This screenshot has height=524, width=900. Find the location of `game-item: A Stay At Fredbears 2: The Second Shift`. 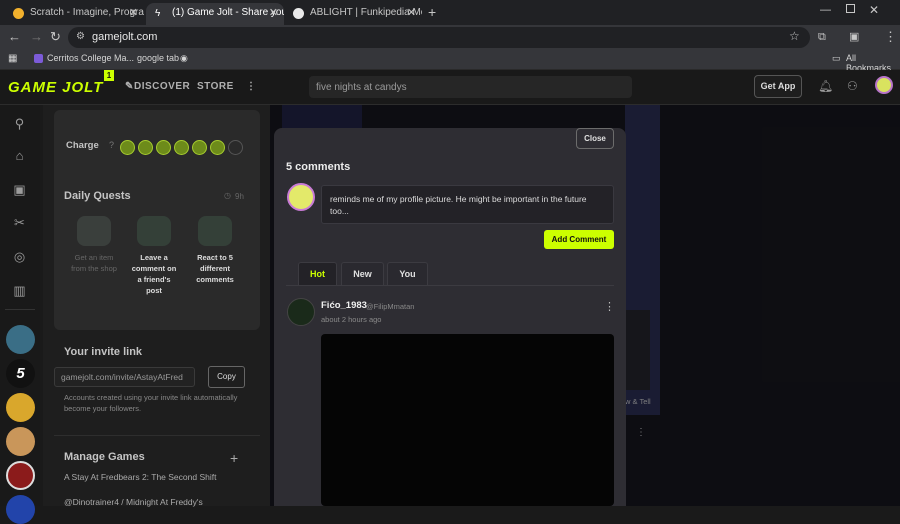

game-item: A Stay At Fredbears 2: The Second Shift is located at coordinates (140, 477).